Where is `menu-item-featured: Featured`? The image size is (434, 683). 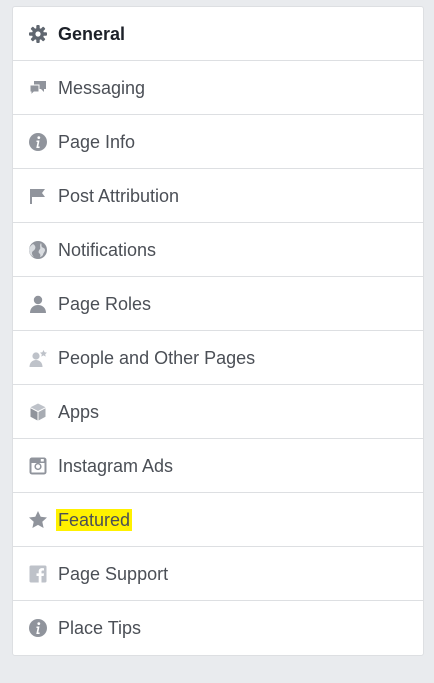 menu-item-featured: Featured is located at coordinates (218, 520).